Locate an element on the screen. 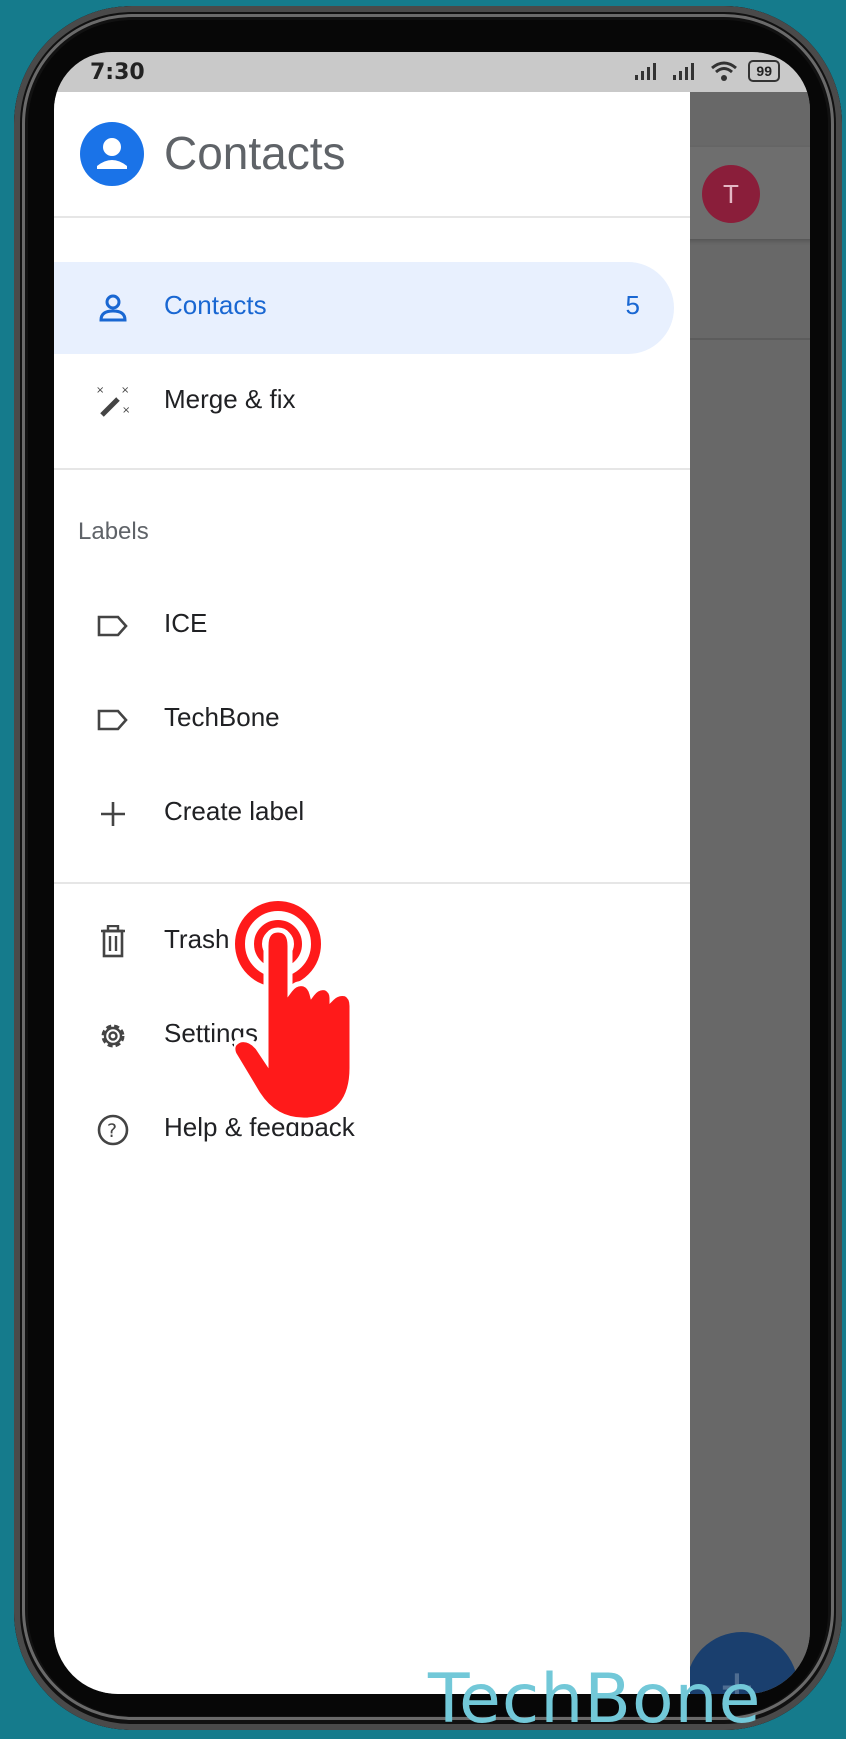  tap-hand-icon is located at coordinates (312, 1018).